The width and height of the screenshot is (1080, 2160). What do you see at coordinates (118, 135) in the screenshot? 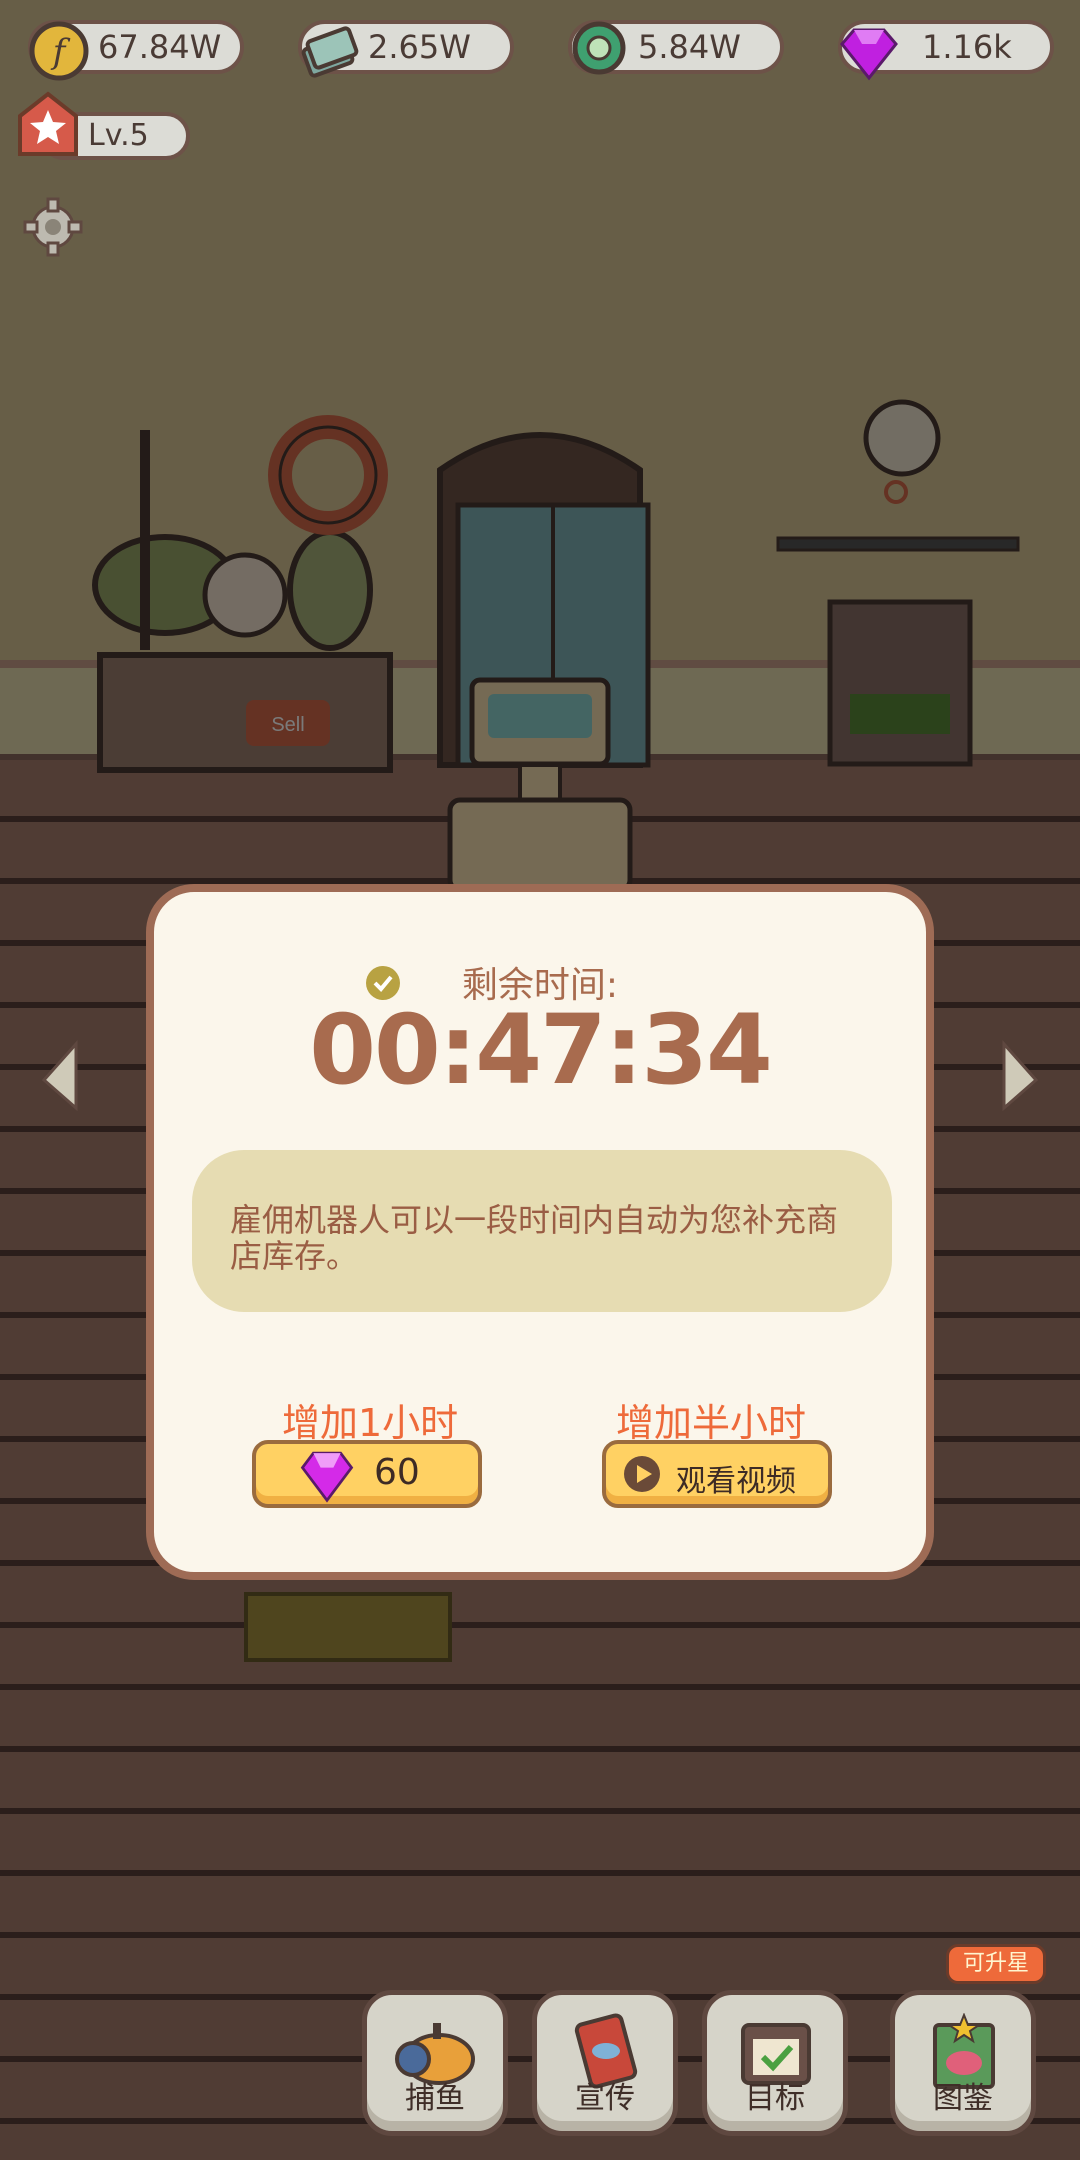
I see `level-text: Lv.5` at bounding box center [118, 135].